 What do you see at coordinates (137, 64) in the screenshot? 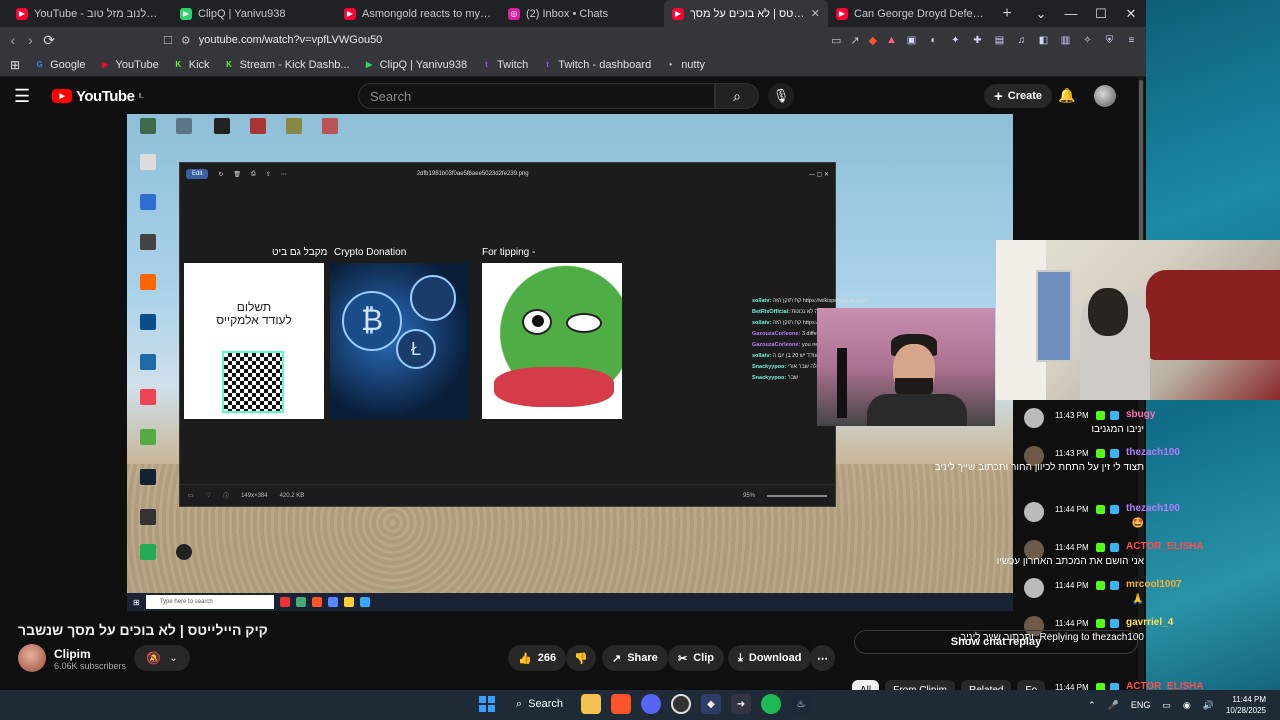
I see `bookmark-label: YouTube` at bounding box center [137, 64].